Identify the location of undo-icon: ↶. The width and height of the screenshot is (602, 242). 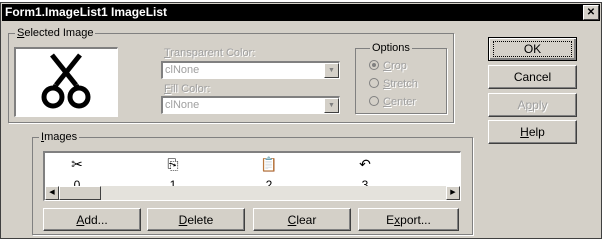
(365, 164).